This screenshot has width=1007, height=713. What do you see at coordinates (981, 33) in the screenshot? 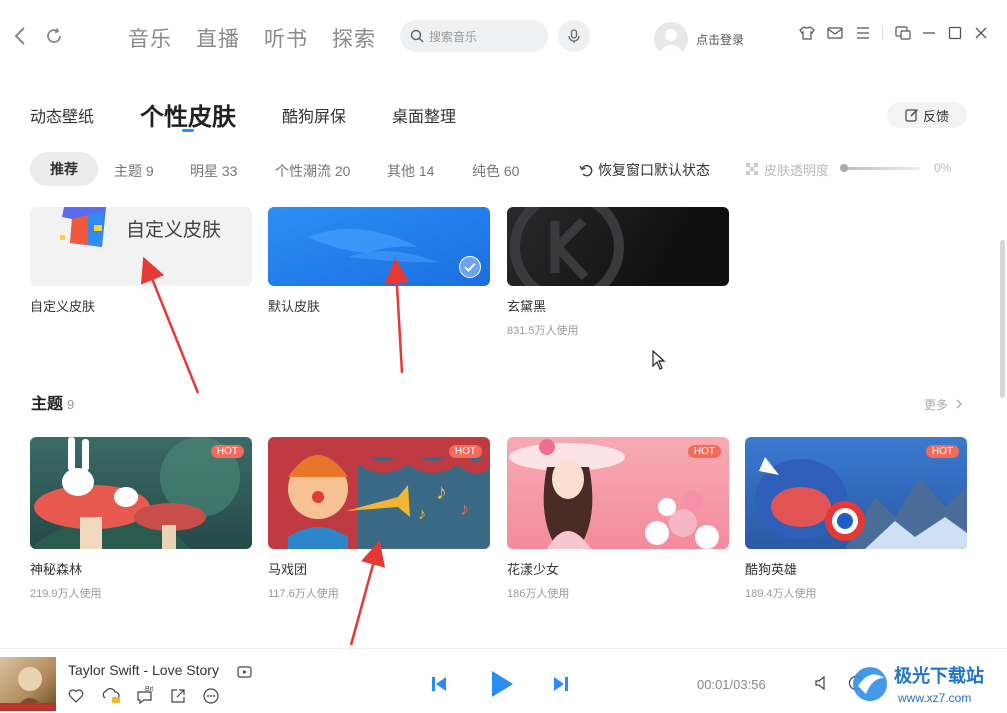
I see `close-icon` at bounding box center [981, 33].